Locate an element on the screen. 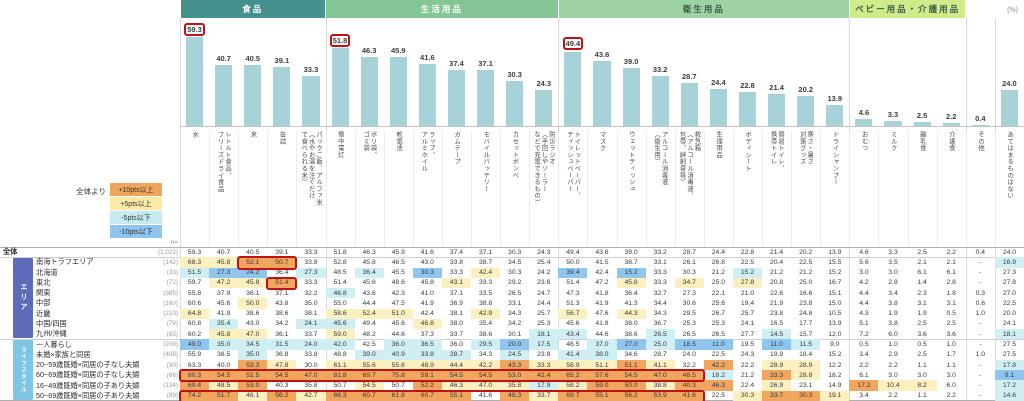 The height and width of the screenshot is (401, 1024). column-label-text: 乾電池 is located at coordinates (398, 141).